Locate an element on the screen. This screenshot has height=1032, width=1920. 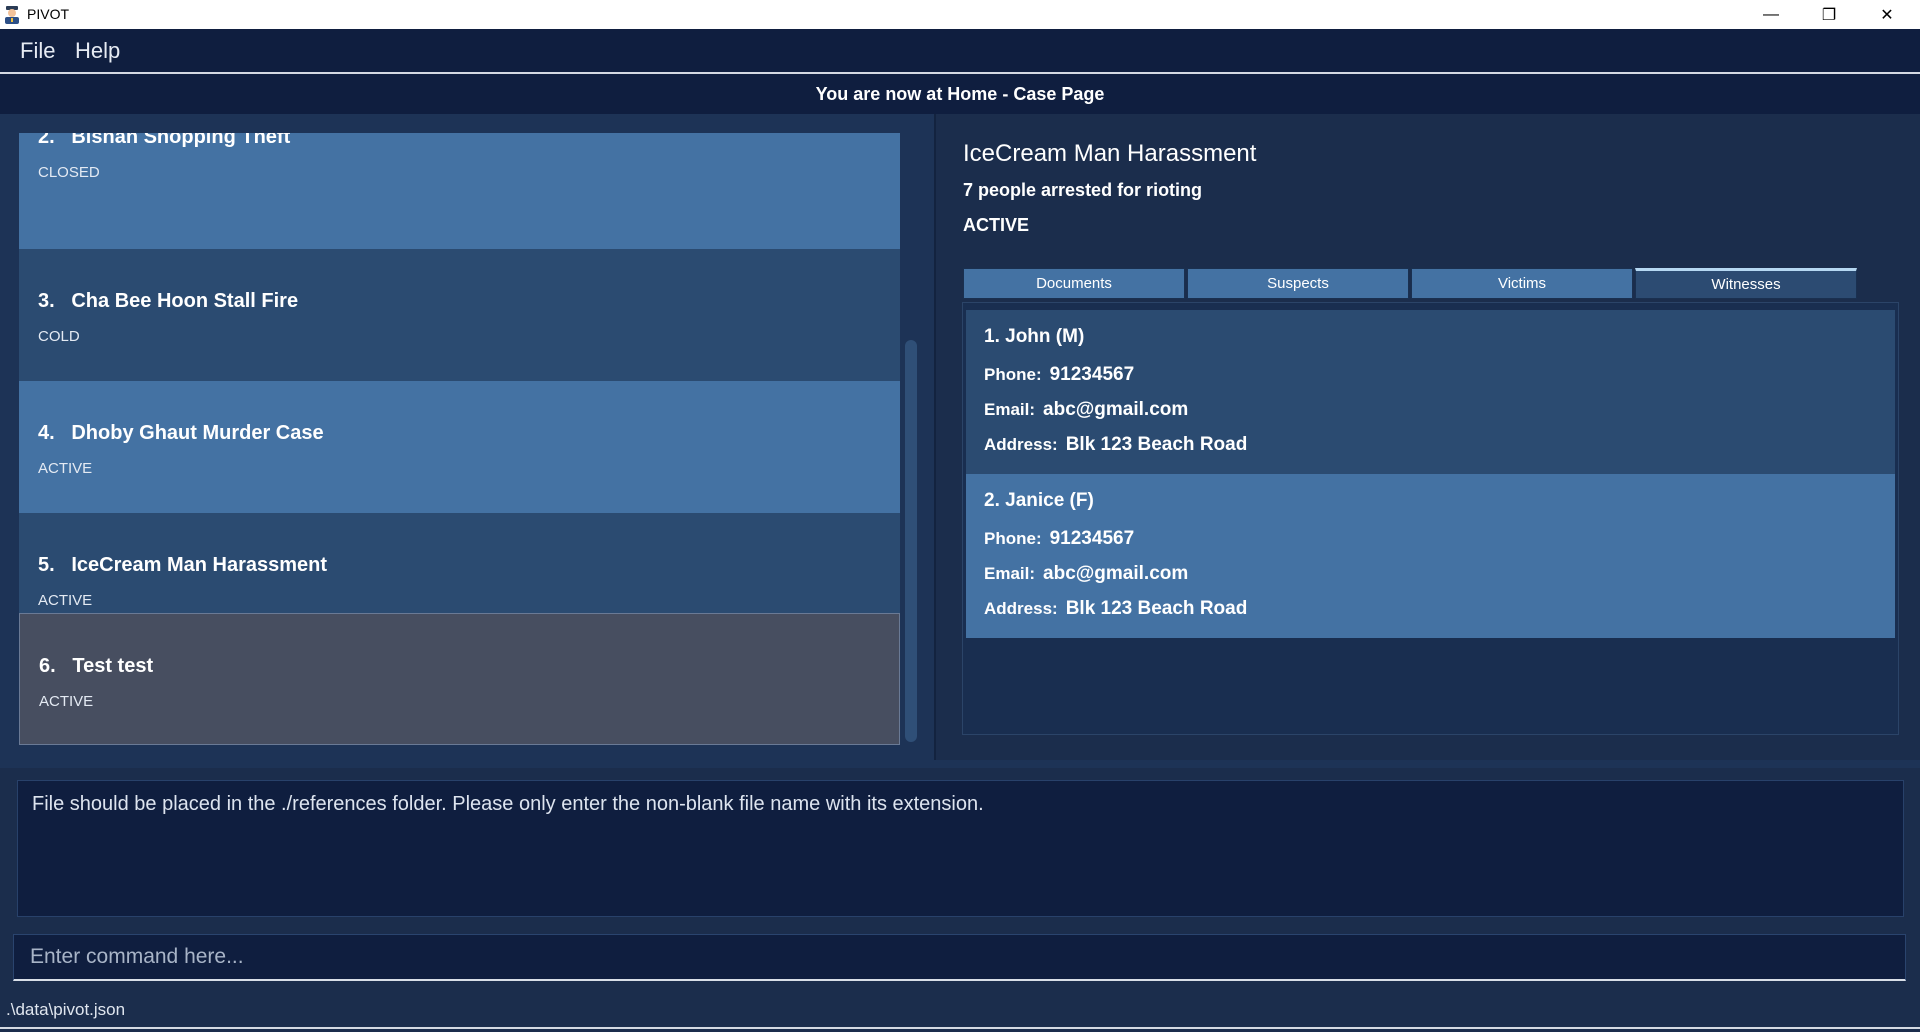
witness-name: 1. John (M) is located at coordinates (1034, 336).